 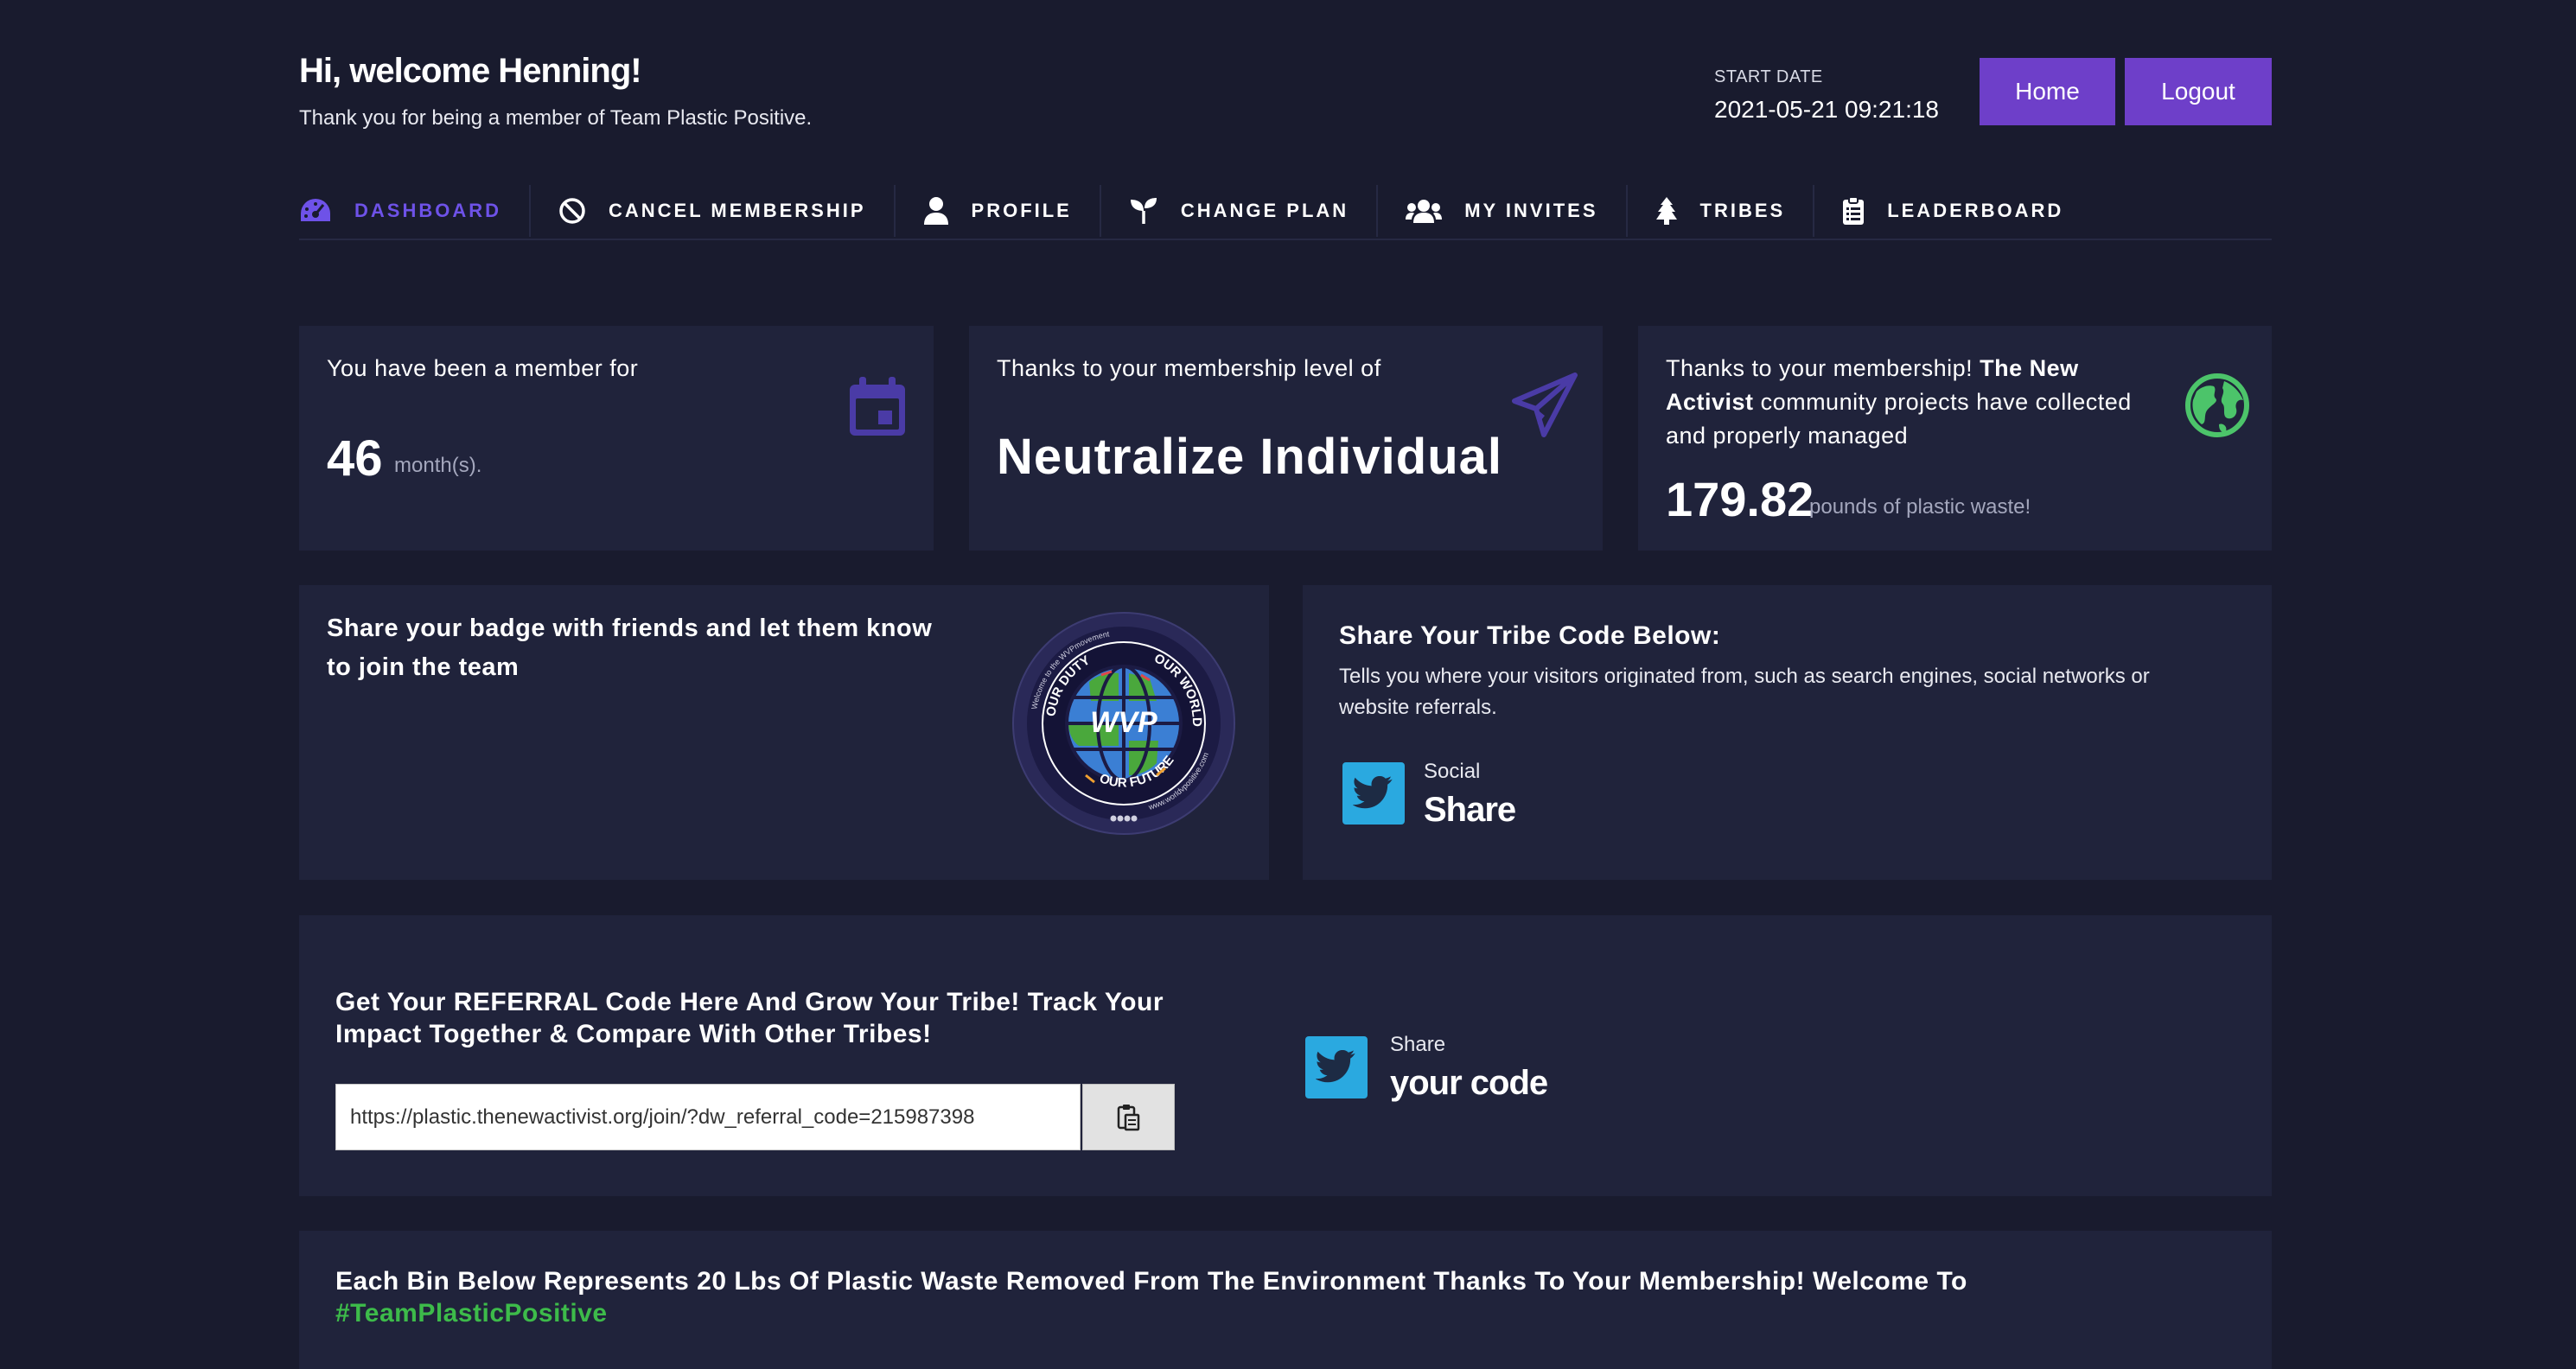 I want to click on clipboard-list-icon, so click(x=1854, y=211).